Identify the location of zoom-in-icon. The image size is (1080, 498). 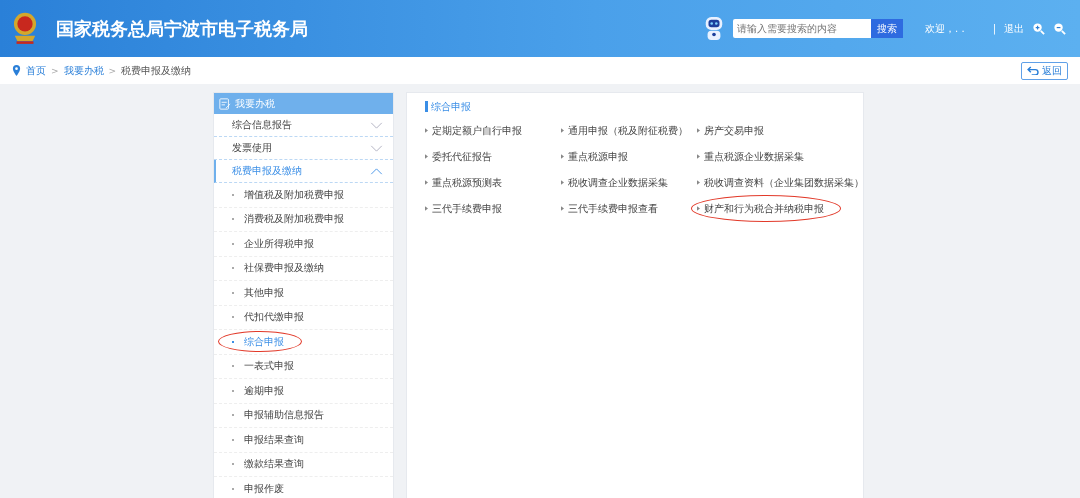
(1038, 28).